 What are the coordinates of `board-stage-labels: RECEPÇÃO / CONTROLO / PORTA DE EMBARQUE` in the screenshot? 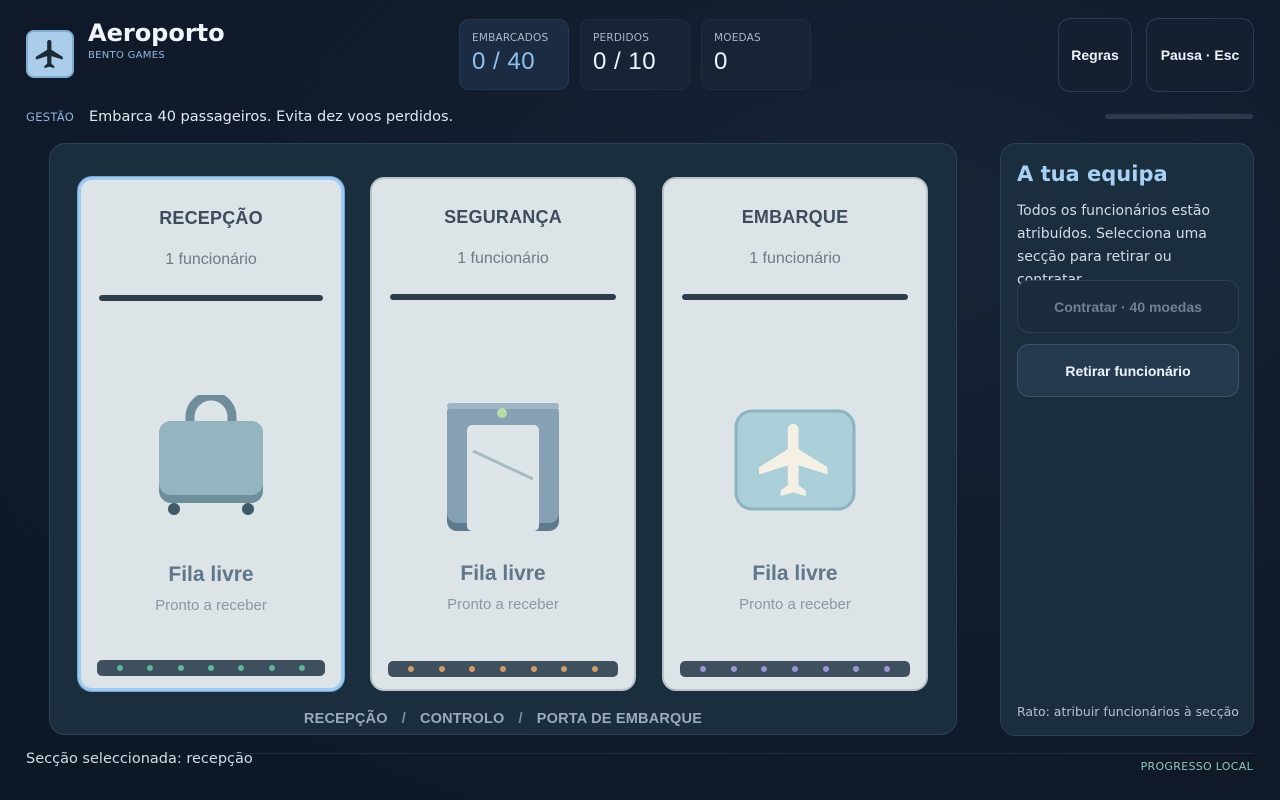 It's located at (503, 719).